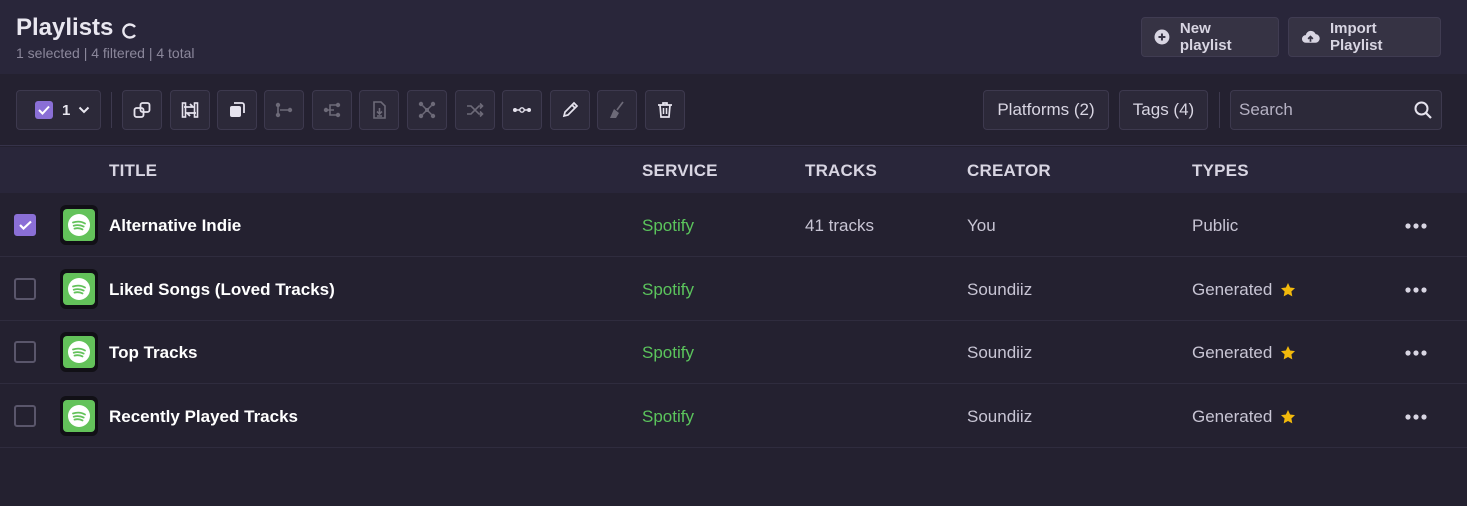  I want to click on playlist-title: Top Tracks, so click(153, 353).